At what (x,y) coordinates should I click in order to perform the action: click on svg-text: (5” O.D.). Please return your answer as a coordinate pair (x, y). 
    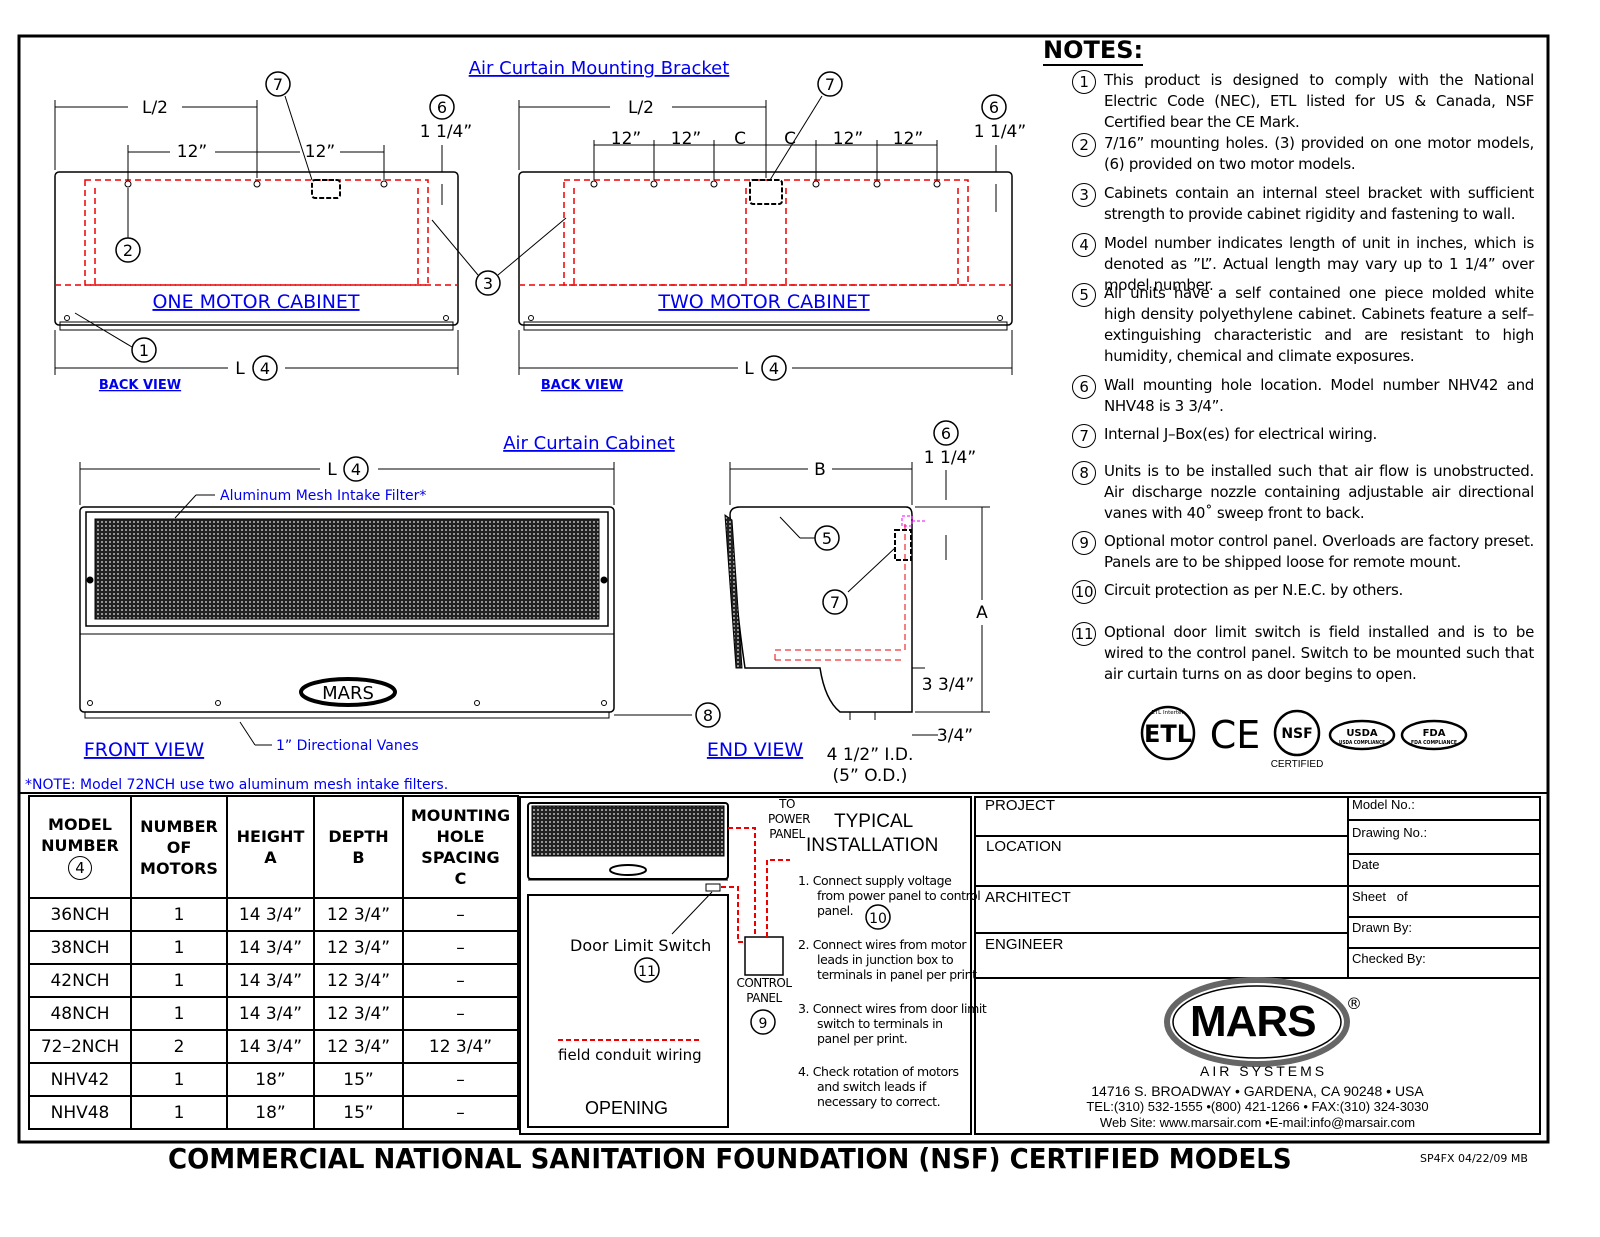
    Looking at the image, I should click on (870, 776).